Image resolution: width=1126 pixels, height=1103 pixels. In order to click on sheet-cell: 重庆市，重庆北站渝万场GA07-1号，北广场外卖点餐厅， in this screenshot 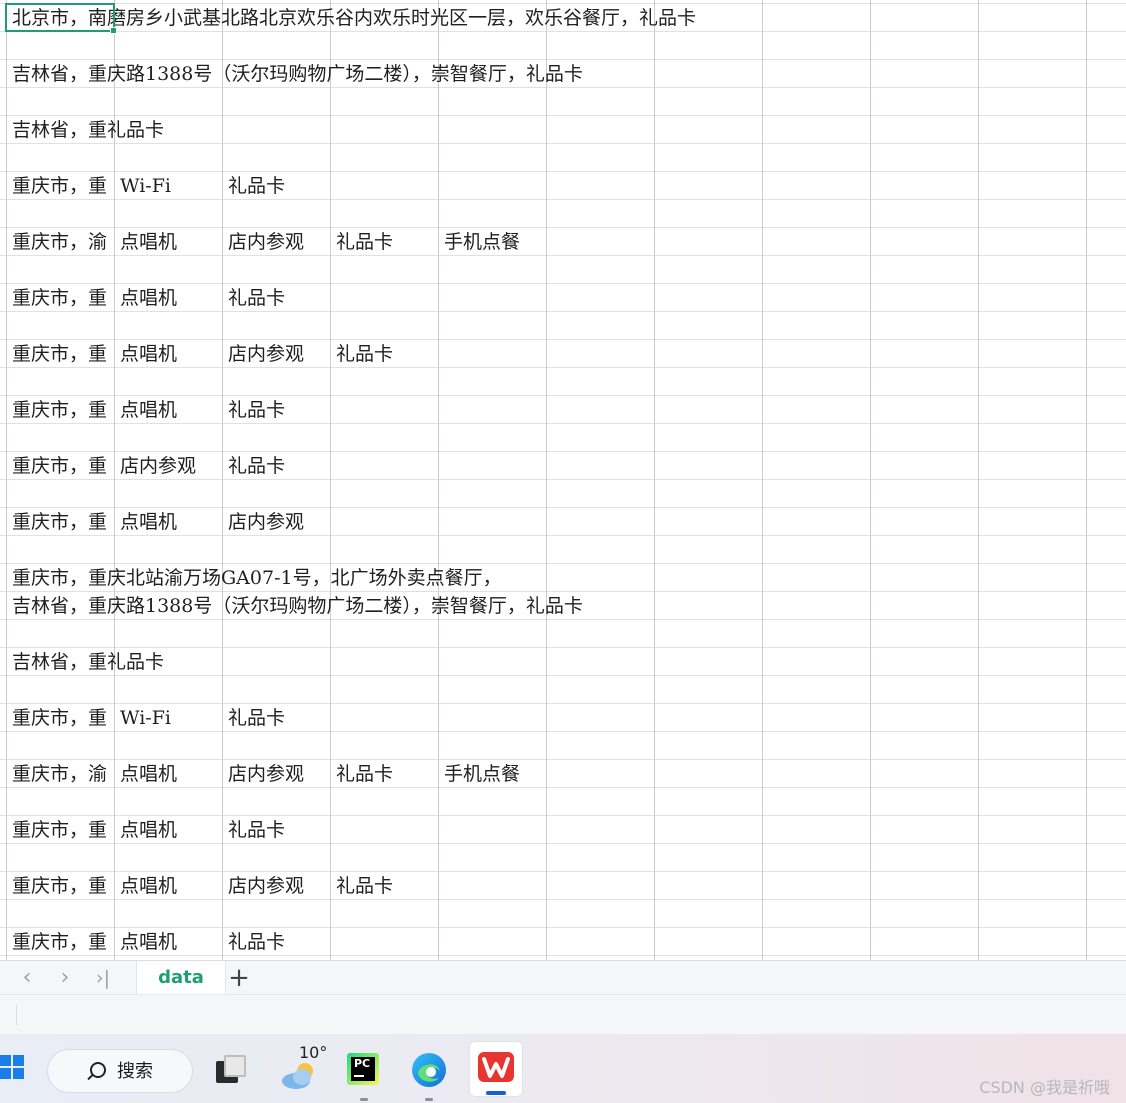, I will do `click(254, 577)`.